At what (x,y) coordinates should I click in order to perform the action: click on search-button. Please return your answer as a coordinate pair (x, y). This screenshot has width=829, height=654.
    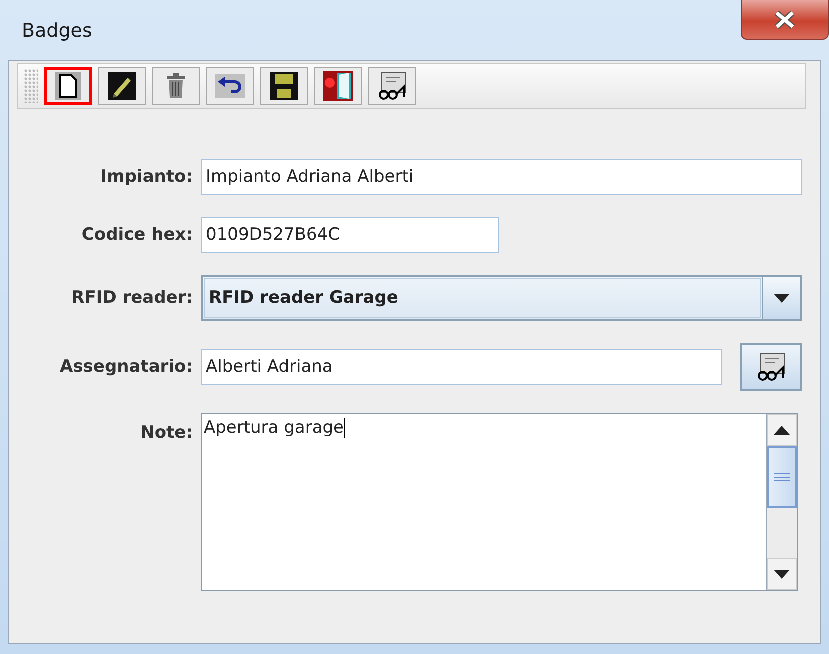
    Looking at the image, I should click on (771, 367).